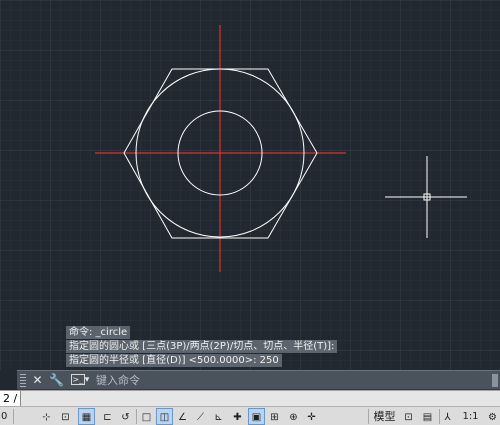 Image resolution: width=500 pixels, height=425 pixels. Describe the element at coordinates (98, 332) in the screenshot. I see `history-line: 命令: _circle` at that location.